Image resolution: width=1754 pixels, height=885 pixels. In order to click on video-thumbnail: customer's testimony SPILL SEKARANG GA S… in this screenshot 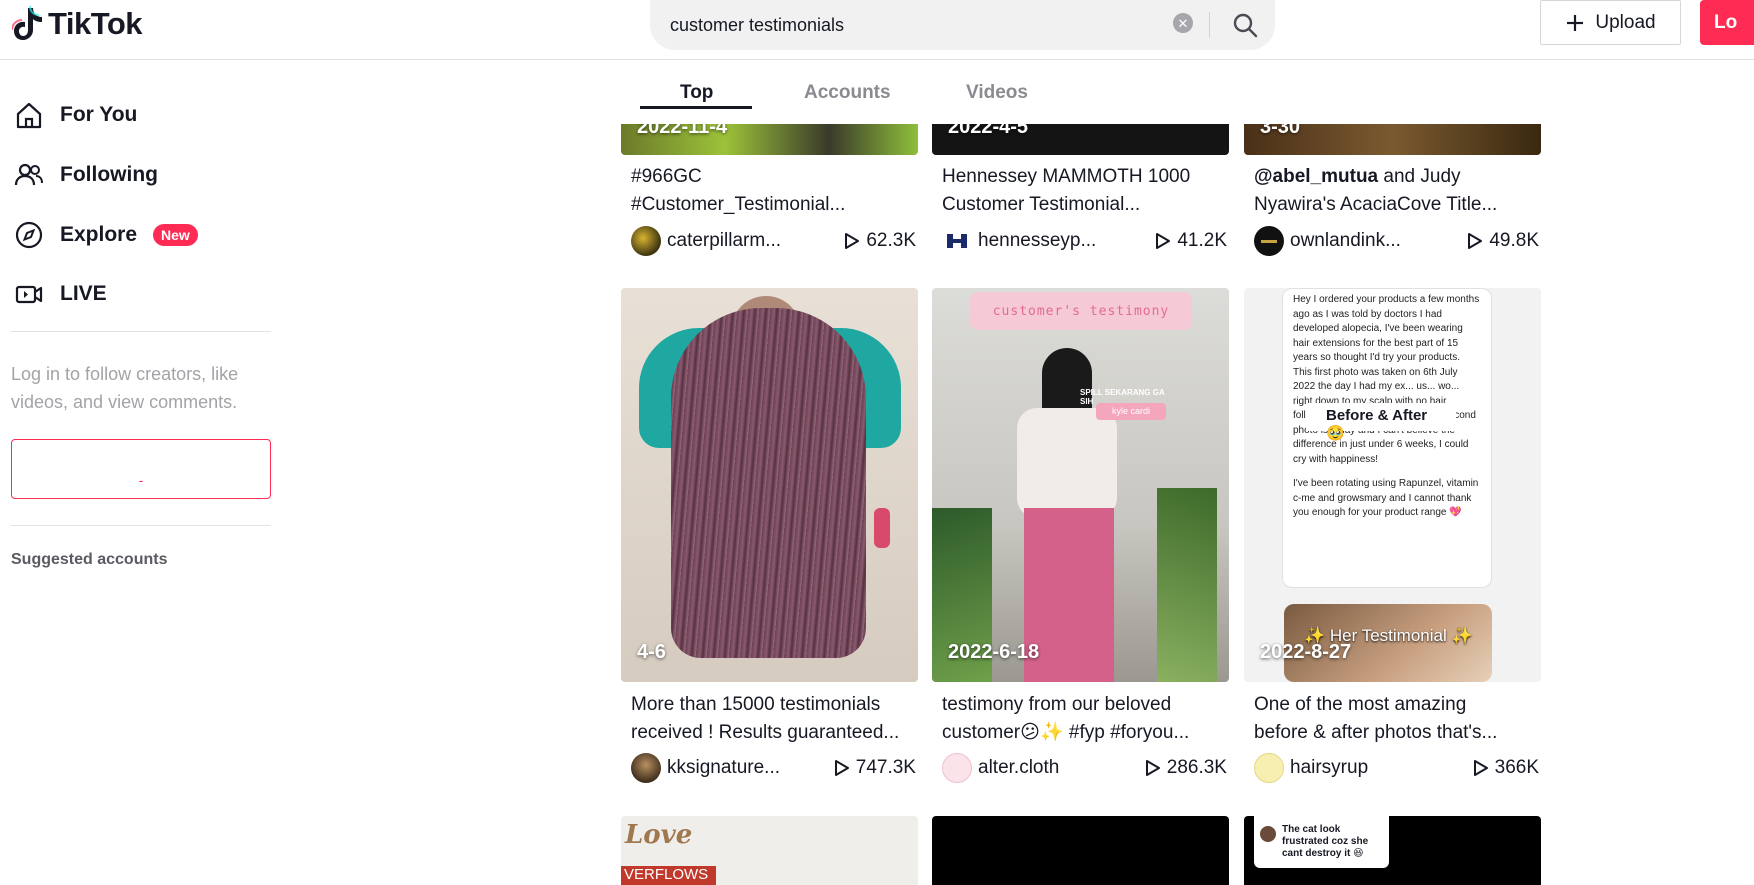, I will do `click(1080, 485)`.